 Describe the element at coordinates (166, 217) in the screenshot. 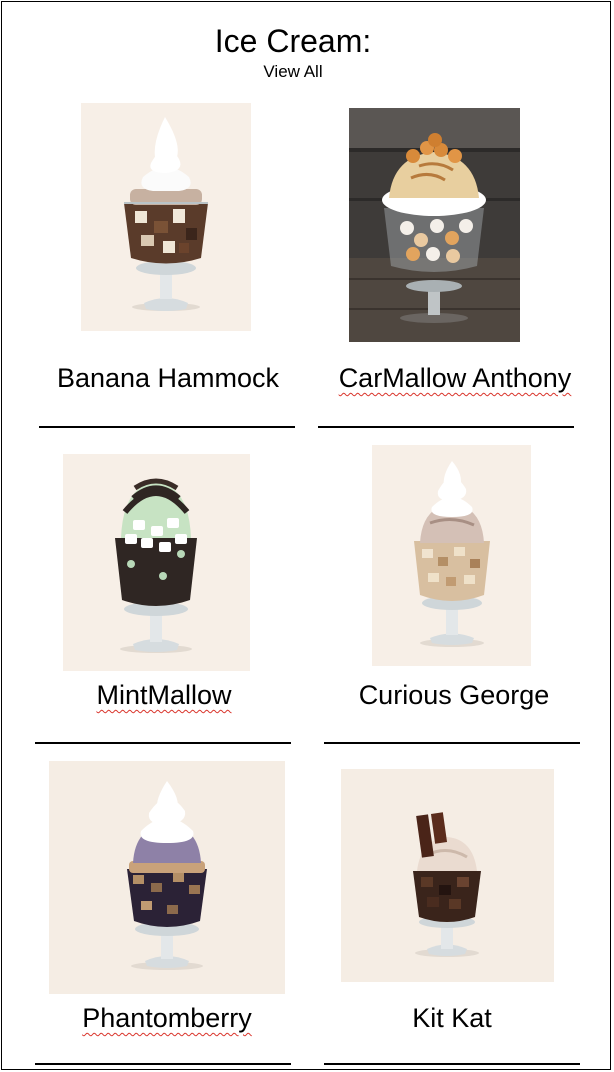

I see `banana-hammock-photo` at that location.